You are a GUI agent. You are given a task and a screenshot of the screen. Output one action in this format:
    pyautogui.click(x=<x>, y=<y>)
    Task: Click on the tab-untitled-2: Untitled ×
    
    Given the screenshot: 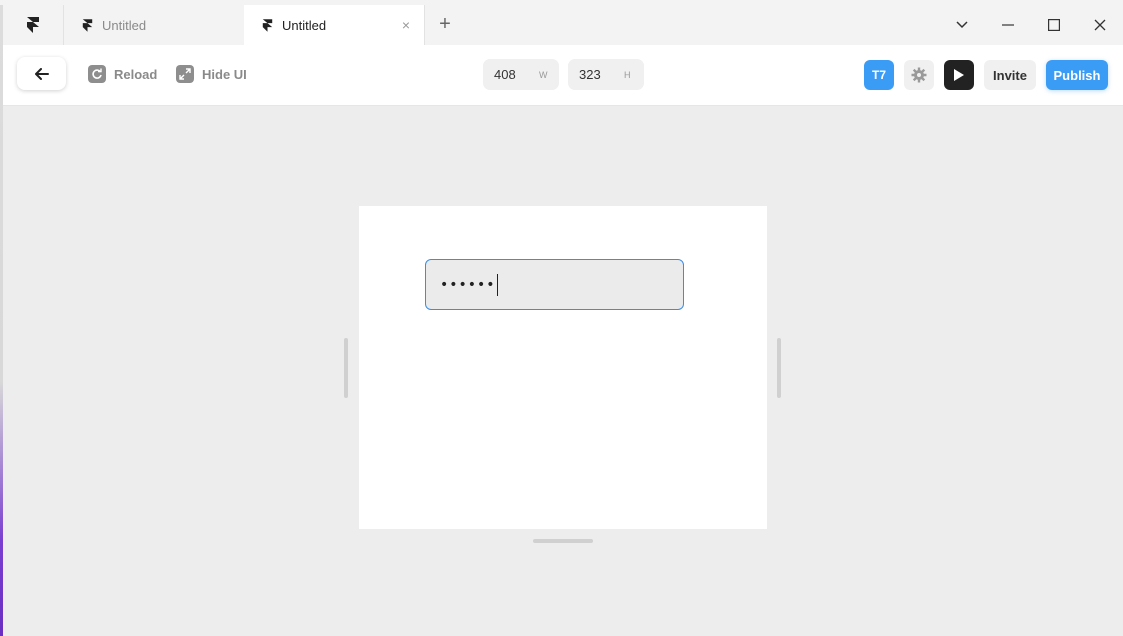 What is the action you would take?
    pyautogui.click(x=334, y=25)
    